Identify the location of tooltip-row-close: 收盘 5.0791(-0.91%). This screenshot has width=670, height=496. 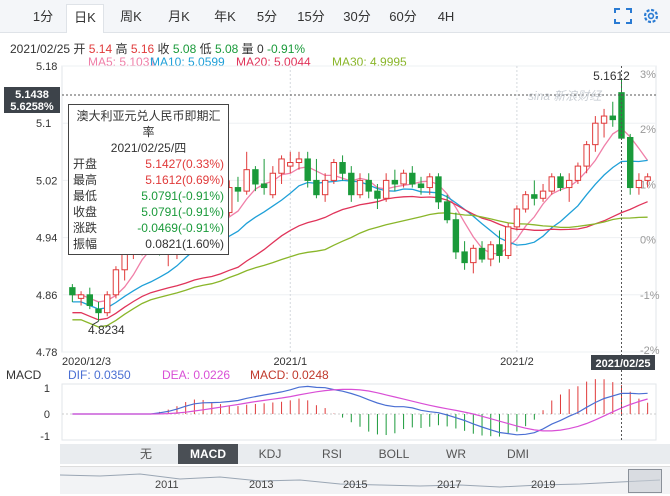
(148, 212).